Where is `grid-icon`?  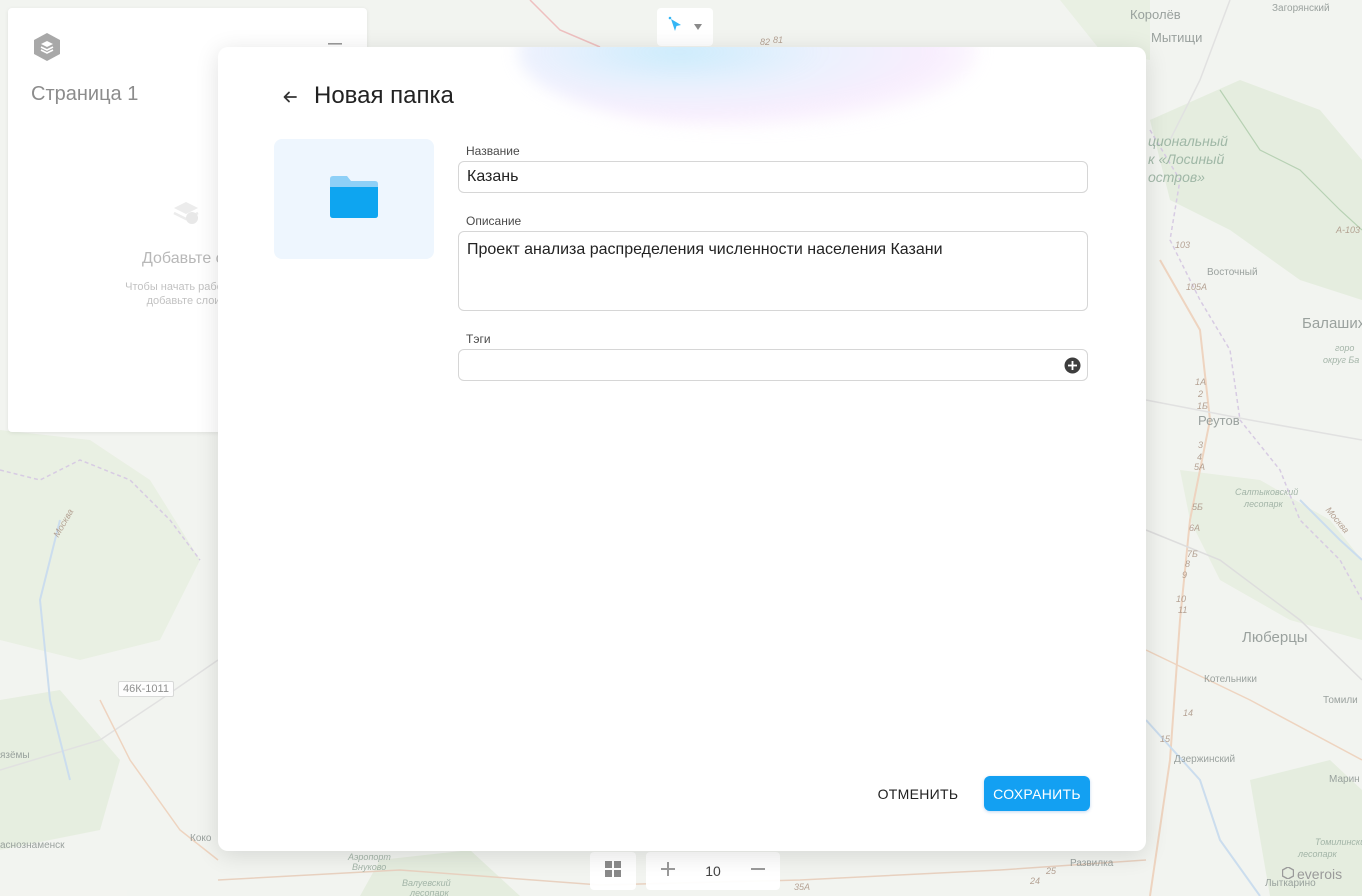
grid-icon is located at coordinates (613, 871).